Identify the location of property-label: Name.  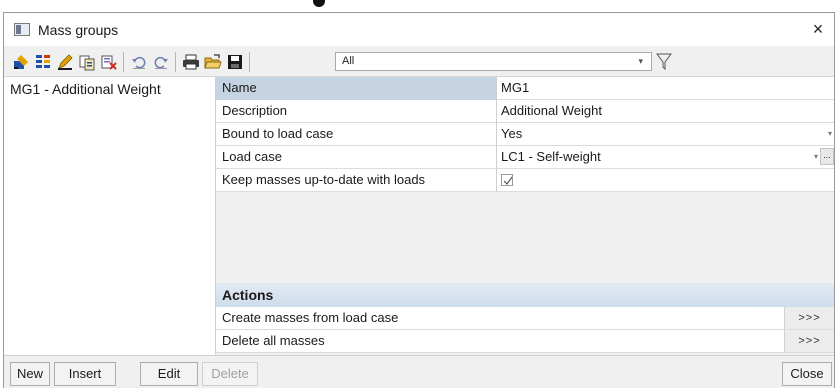
(356, 88).